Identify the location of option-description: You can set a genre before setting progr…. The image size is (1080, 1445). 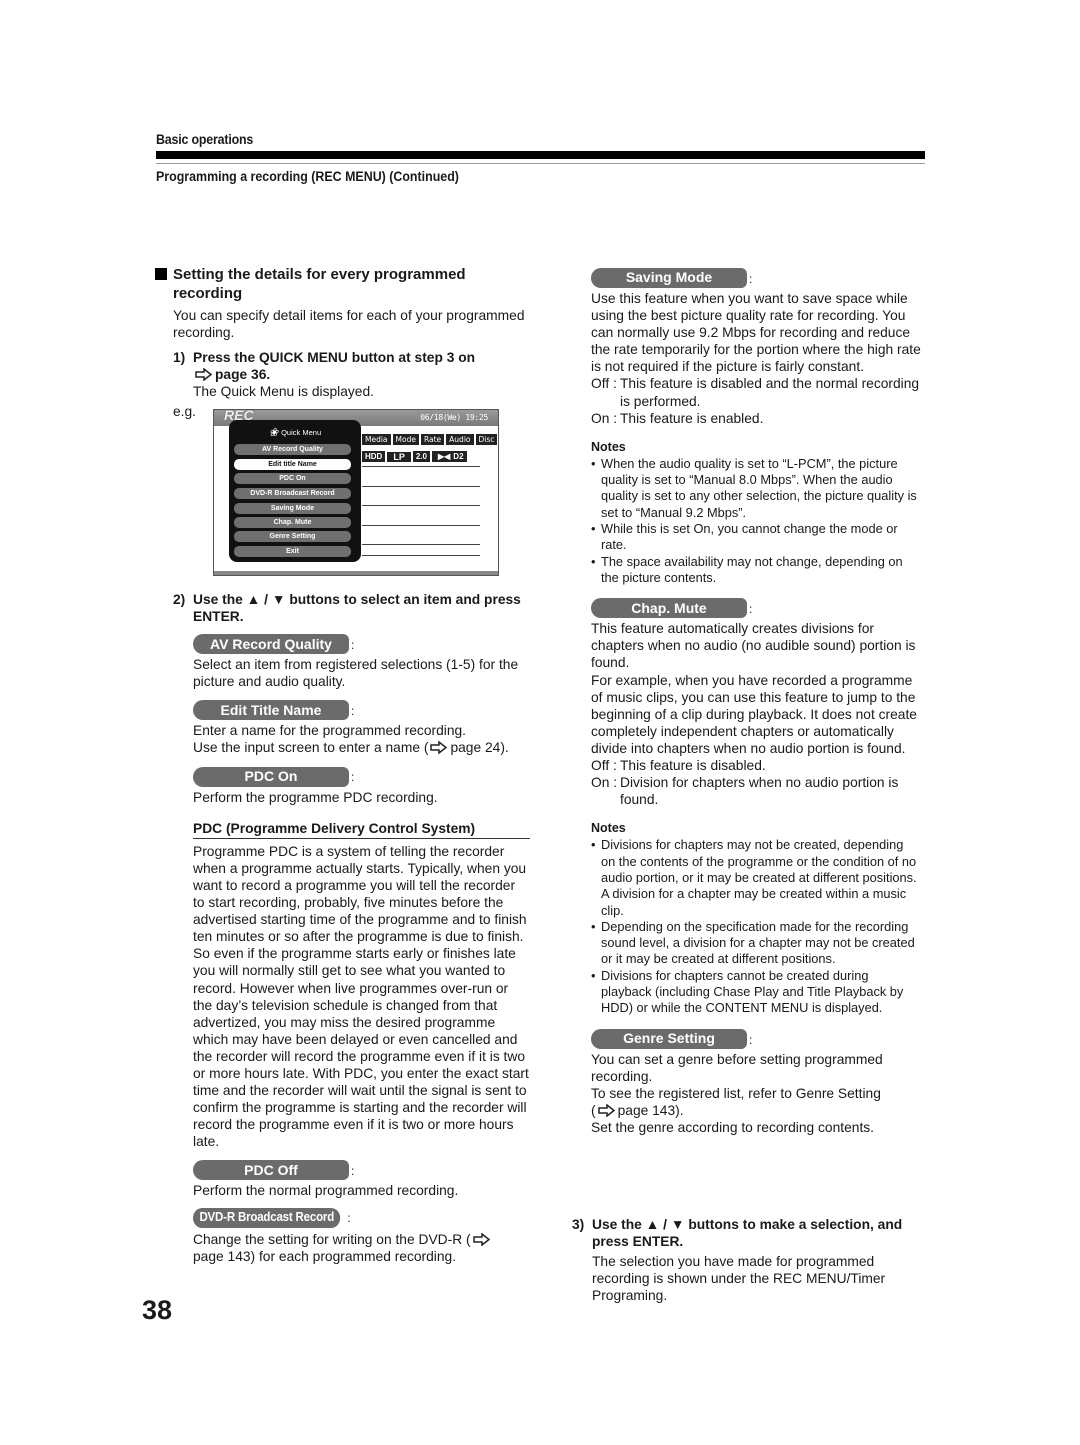
(737, 1067).